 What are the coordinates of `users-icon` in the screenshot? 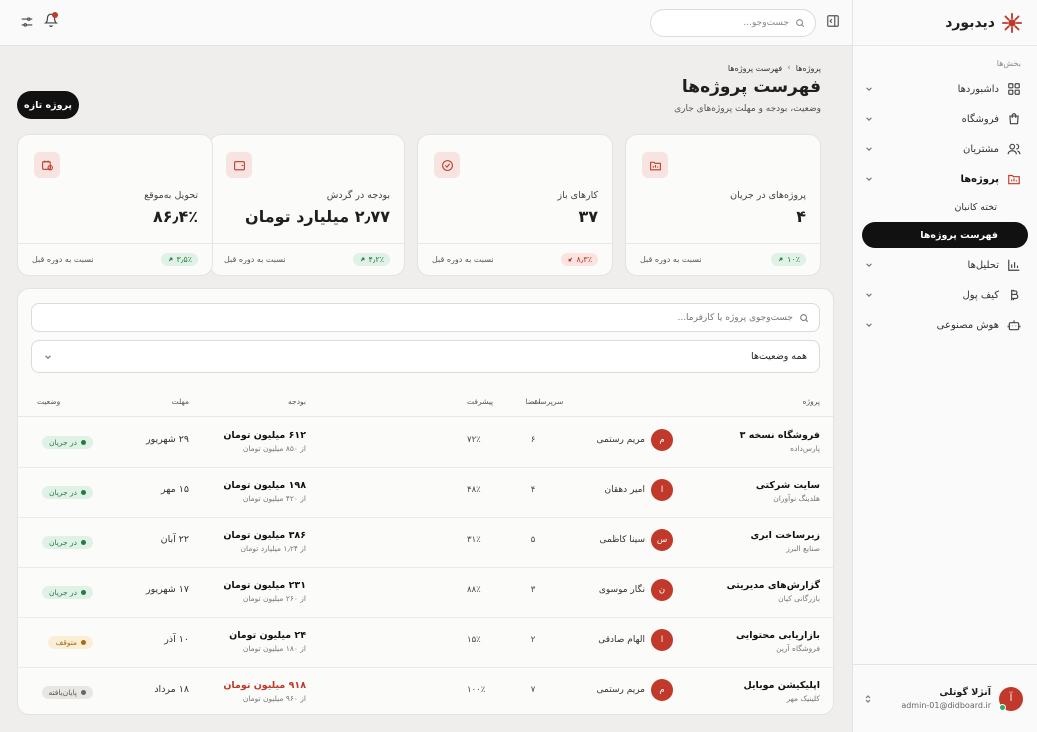 It's located at (1014, 149).